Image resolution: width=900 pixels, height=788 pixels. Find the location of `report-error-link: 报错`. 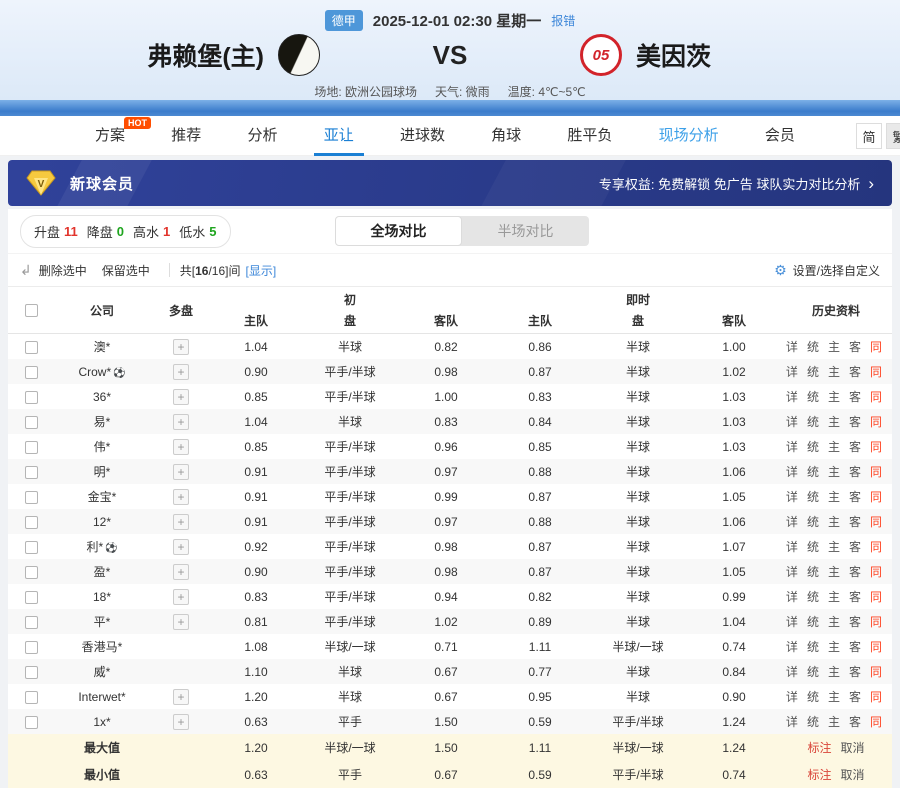

report-error-link: 报错 is located at coordinates (563, 20).